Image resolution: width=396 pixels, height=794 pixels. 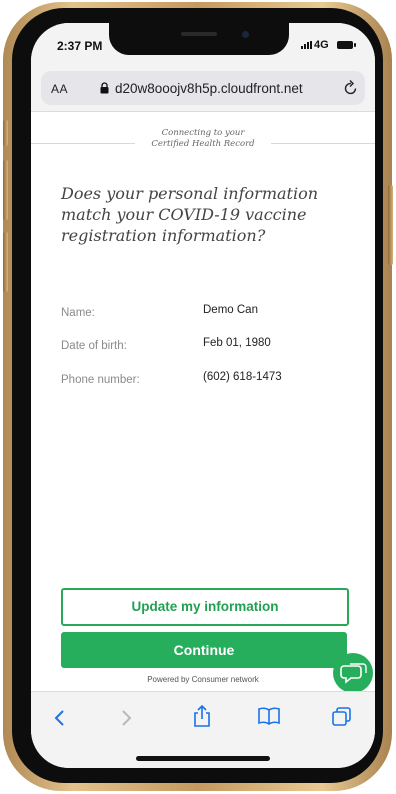 What do you see at coordinates (199, 39) in the screenshot?
I see `notch` at bounding box center [199, 39].